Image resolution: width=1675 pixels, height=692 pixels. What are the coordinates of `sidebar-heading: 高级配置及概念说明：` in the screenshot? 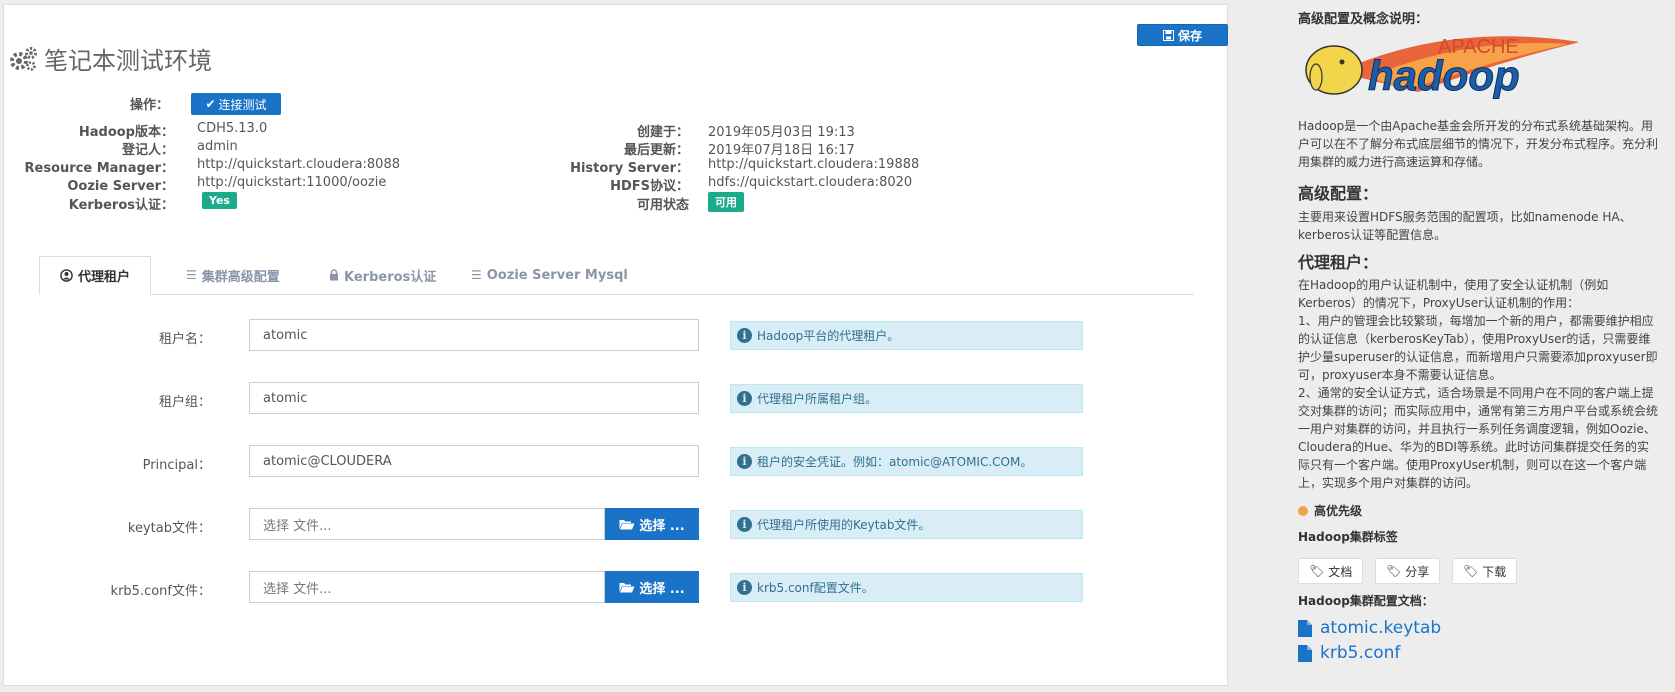 It's located at (1363, 19).